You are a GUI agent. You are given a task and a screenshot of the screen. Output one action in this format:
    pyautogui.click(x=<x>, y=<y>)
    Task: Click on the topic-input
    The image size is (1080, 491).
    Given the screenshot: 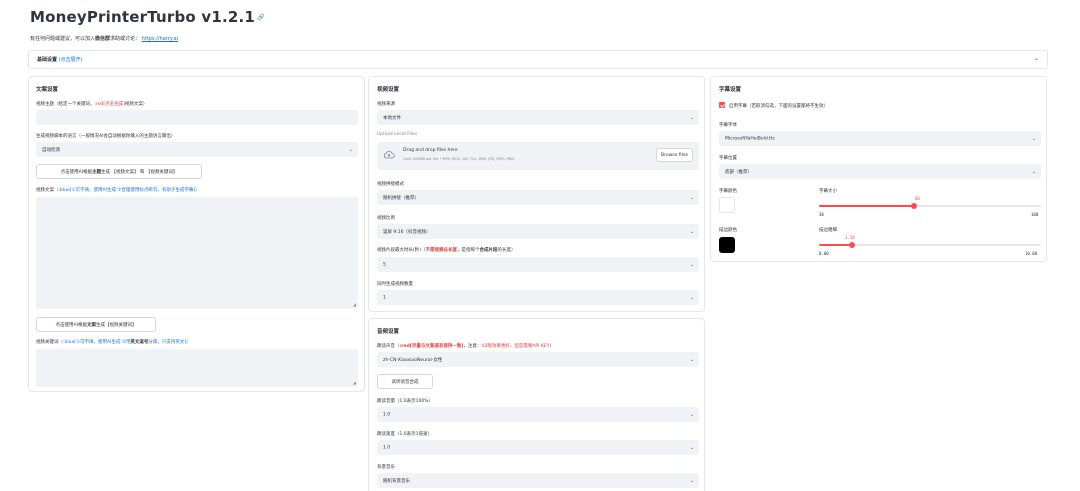 What is the action you would take?
    pyautogui.click(x=197, y=117)
    